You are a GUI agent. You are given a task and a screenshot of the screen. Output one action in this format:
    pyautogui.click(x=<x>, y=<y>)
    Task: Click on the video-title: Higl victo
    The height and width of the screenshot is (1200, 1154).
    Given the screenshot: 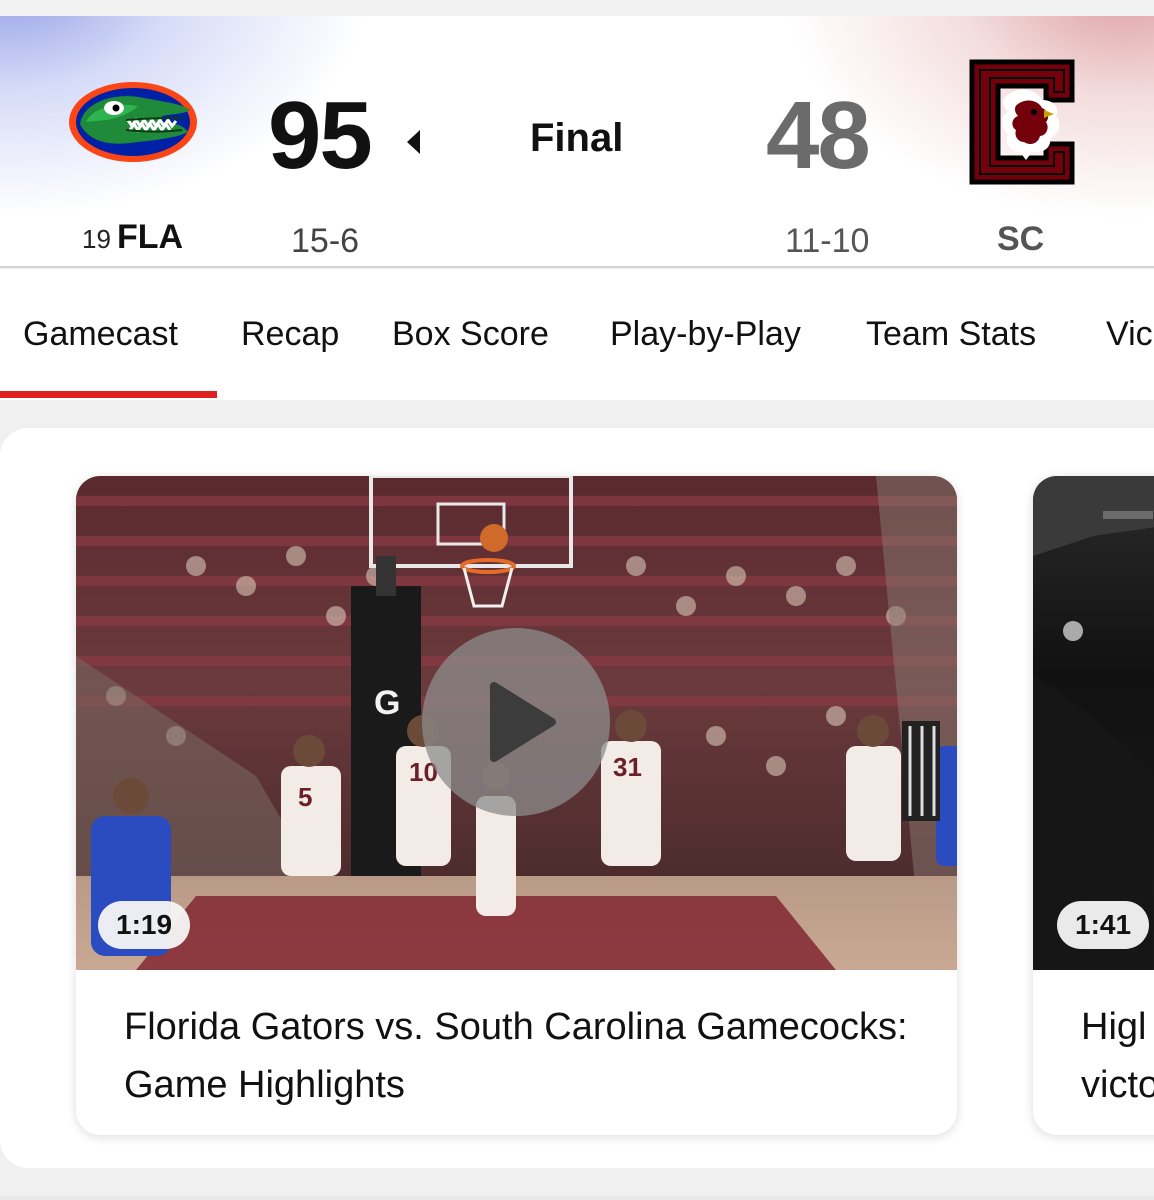 What is the action you would take?
    pyautogui.click(x=1117, y=1056)
    